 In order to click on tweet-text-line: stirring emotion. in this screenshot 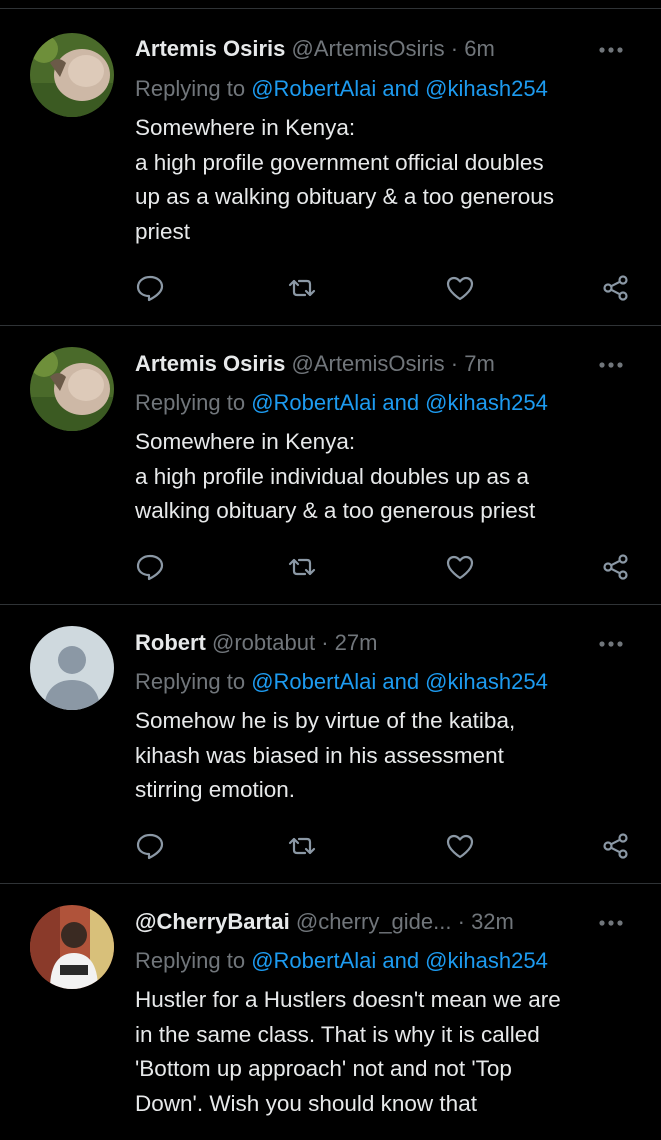, I will do `click(215, 789)`.